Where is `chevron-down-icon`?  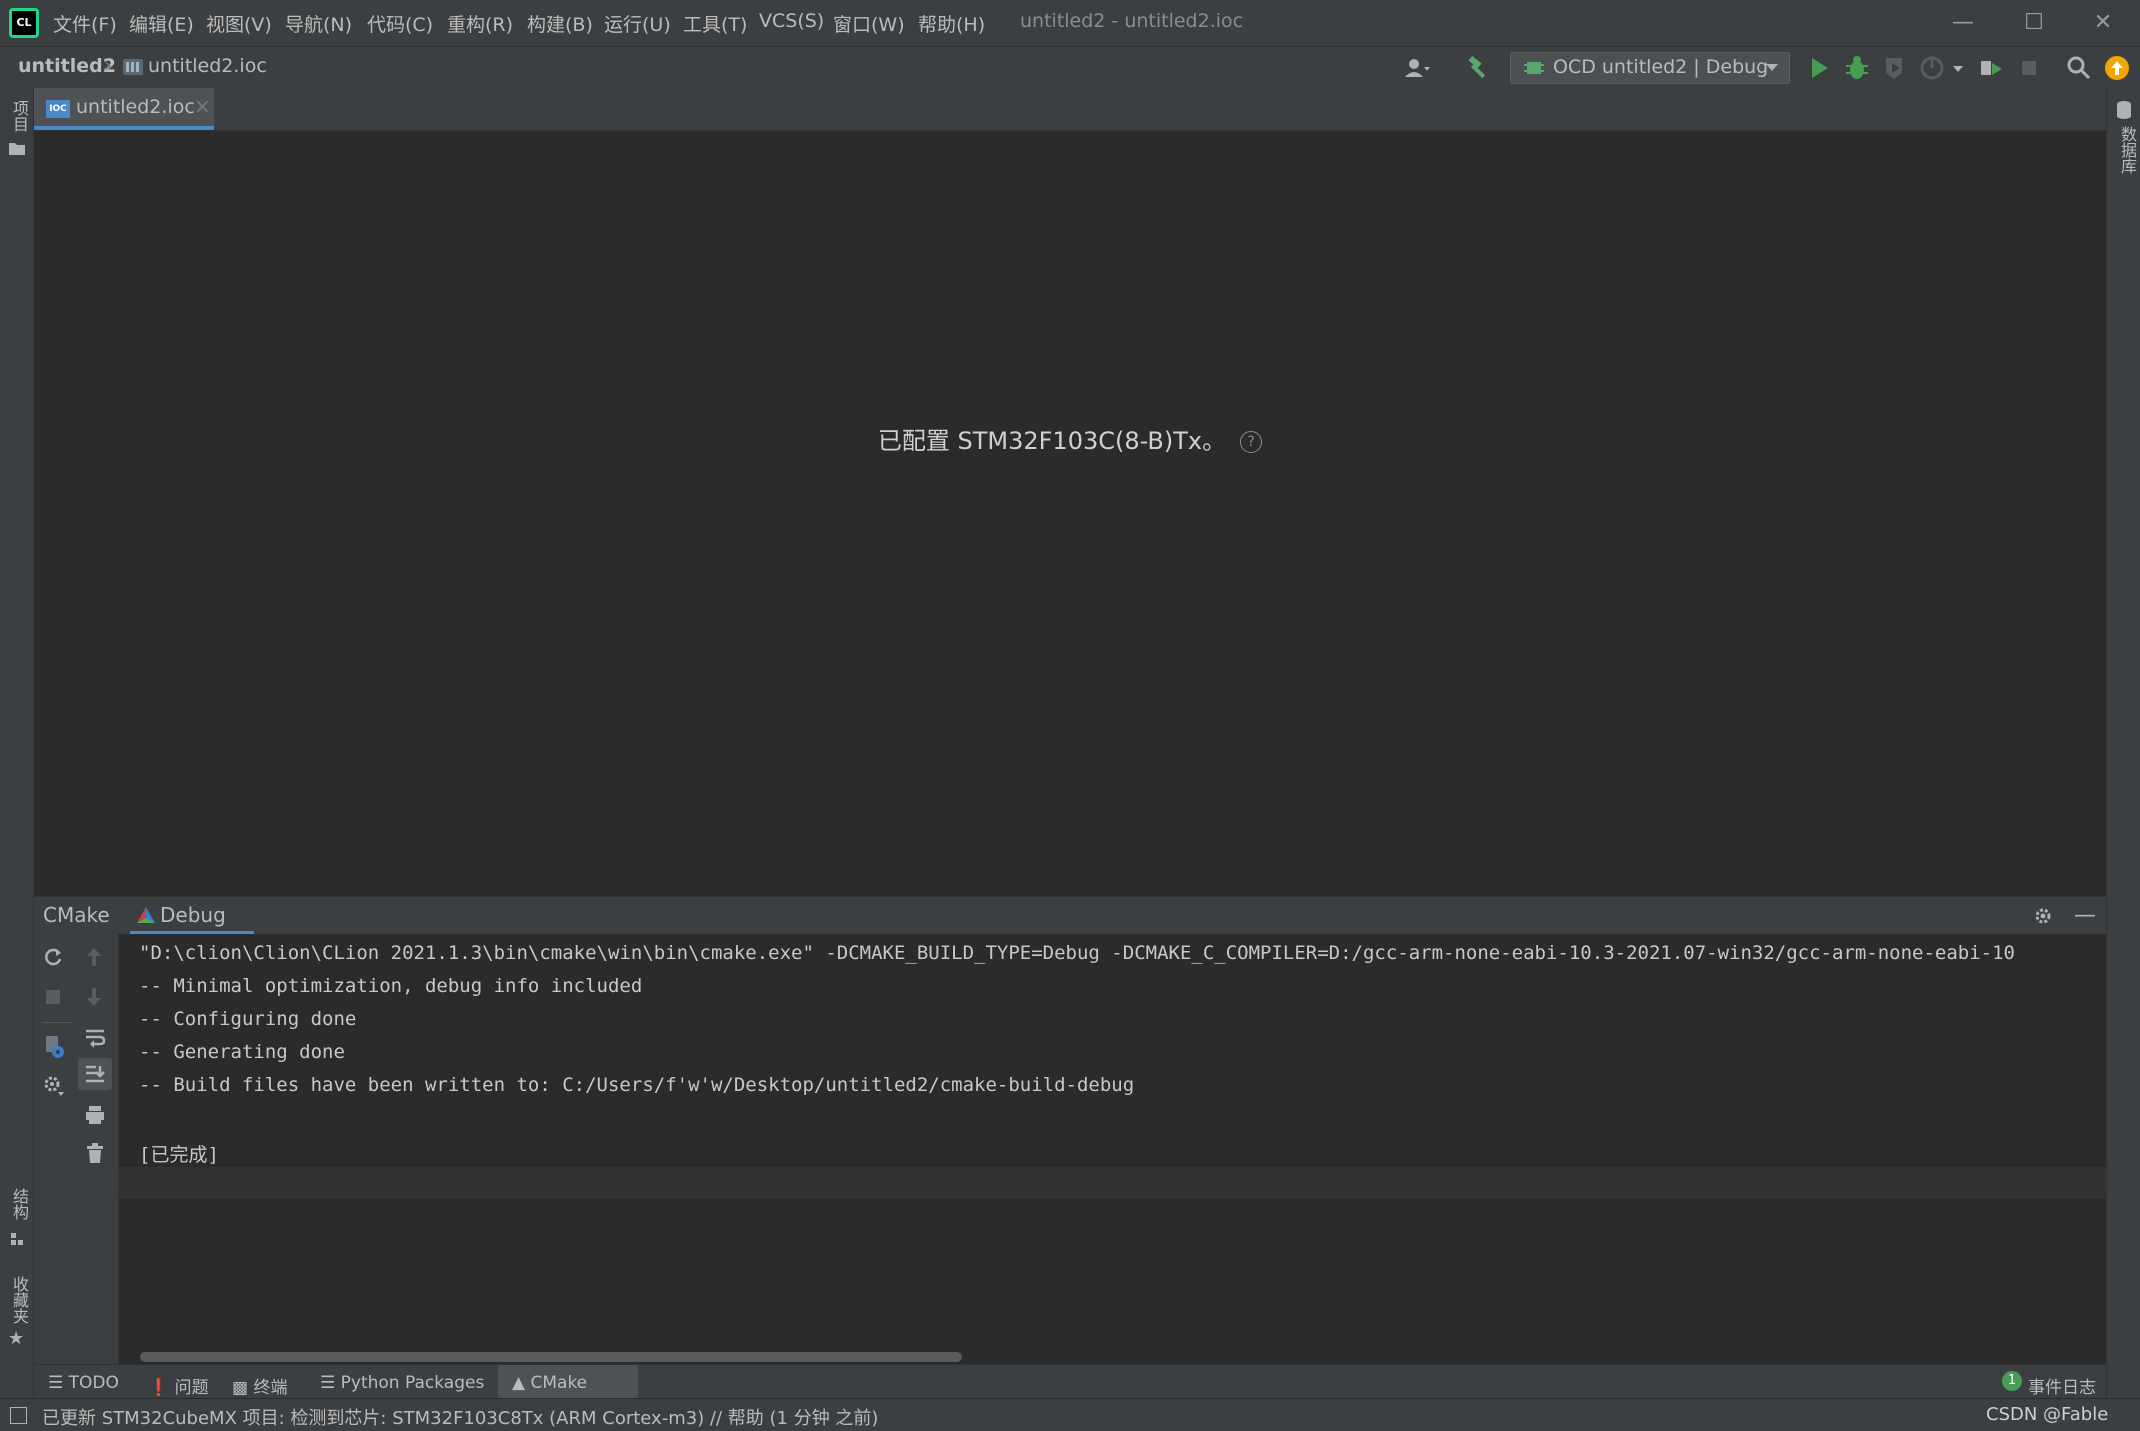
chevron-down-icon is located at coordinates (1772, 67).